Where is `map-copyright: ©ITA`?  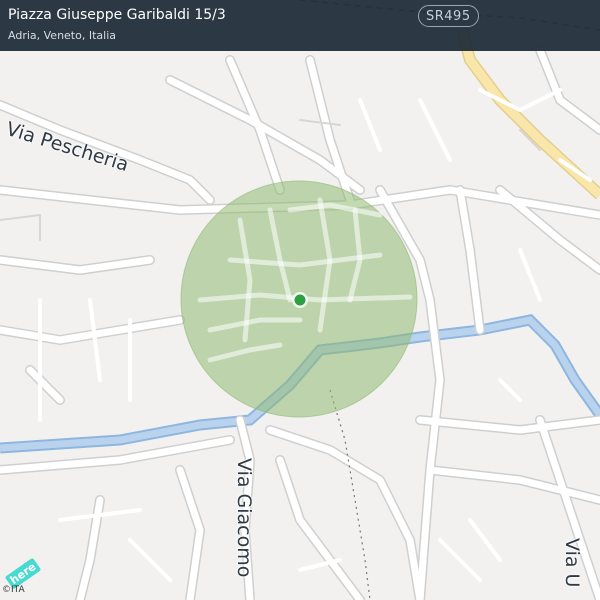 map-copyright: ©ITA is located at coordinates (13, 590).